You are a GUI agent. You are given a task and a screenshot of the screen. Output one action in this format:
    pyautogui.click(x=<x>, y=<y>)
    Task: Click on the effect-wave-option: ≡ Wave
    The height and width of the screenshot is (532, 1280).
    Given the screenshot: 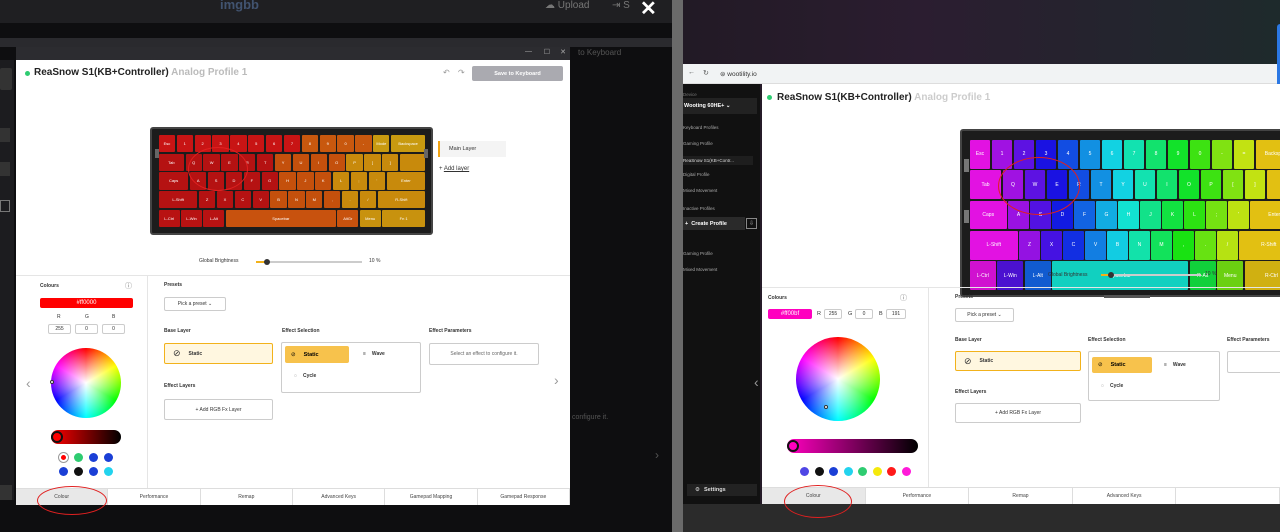 What is the action you would take?
    pyautogui.click(x=1175, y=365)
    